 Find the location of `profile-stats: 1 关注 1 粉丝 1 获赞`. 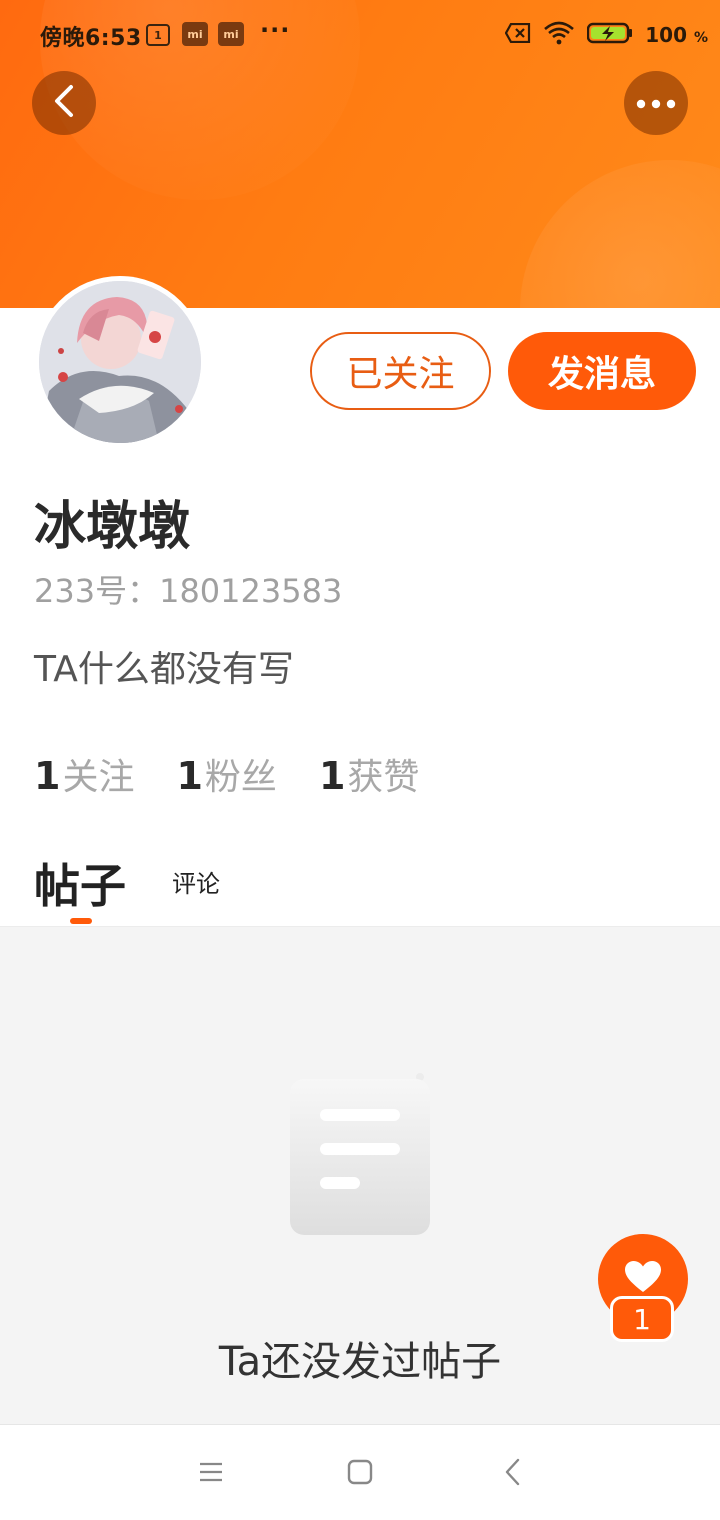

profile-stats: 1 关注 1 粉丝 1 获赞 is located at coordinates (226, 774).